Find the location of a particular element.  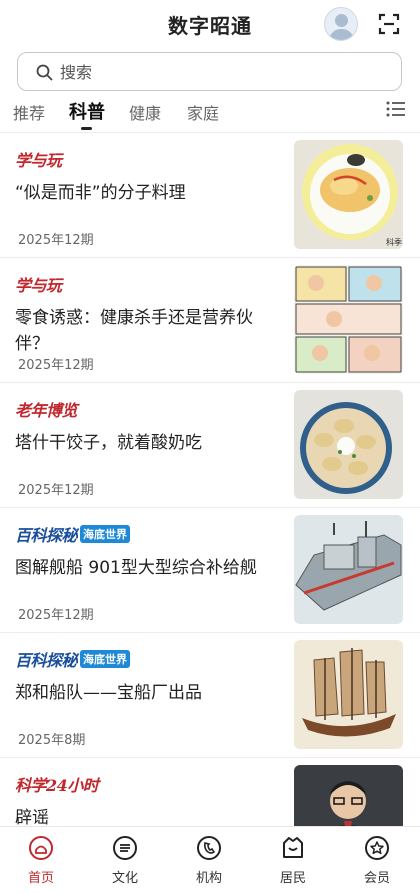

search-icon is located at coordinates (44, 72).